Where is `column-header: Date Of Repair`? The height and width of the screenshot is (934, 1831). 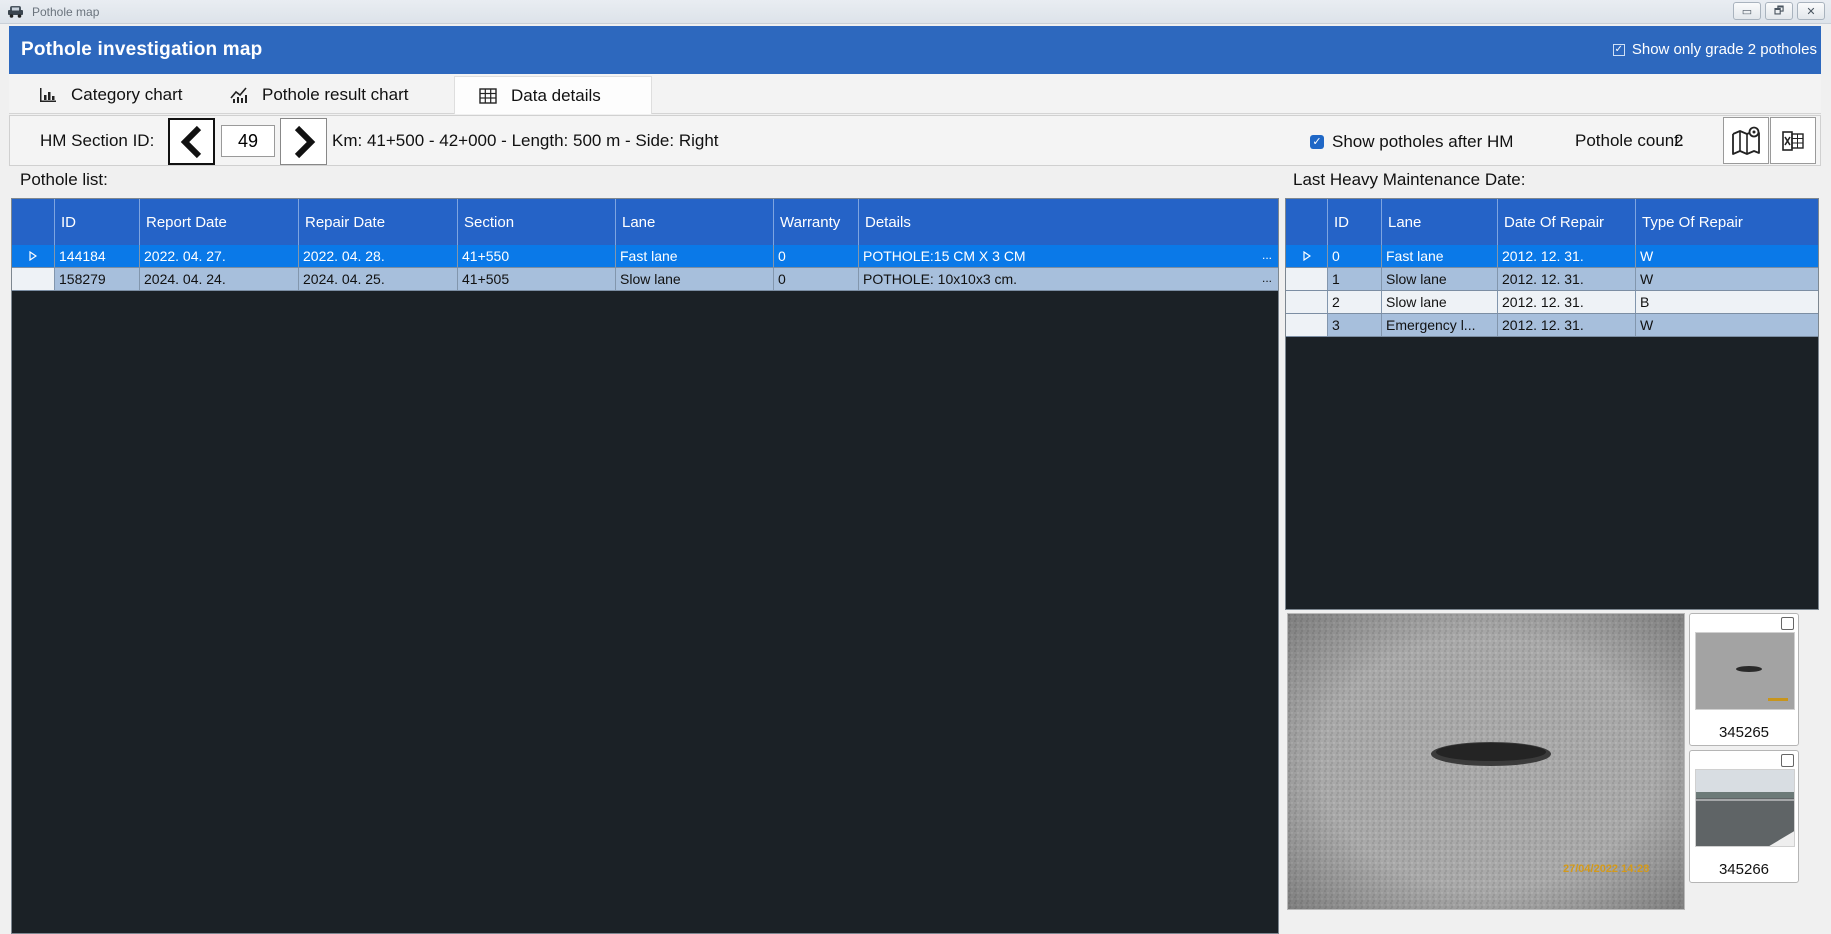 column-header: Date Of Repair is located at coordinates (1567, 222).